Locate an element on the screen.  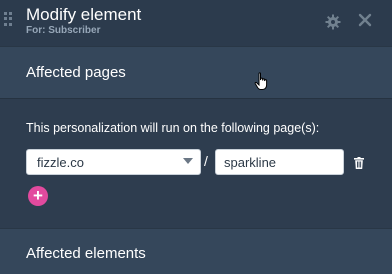
add-page-button: + is located at coordinates (38, 196).